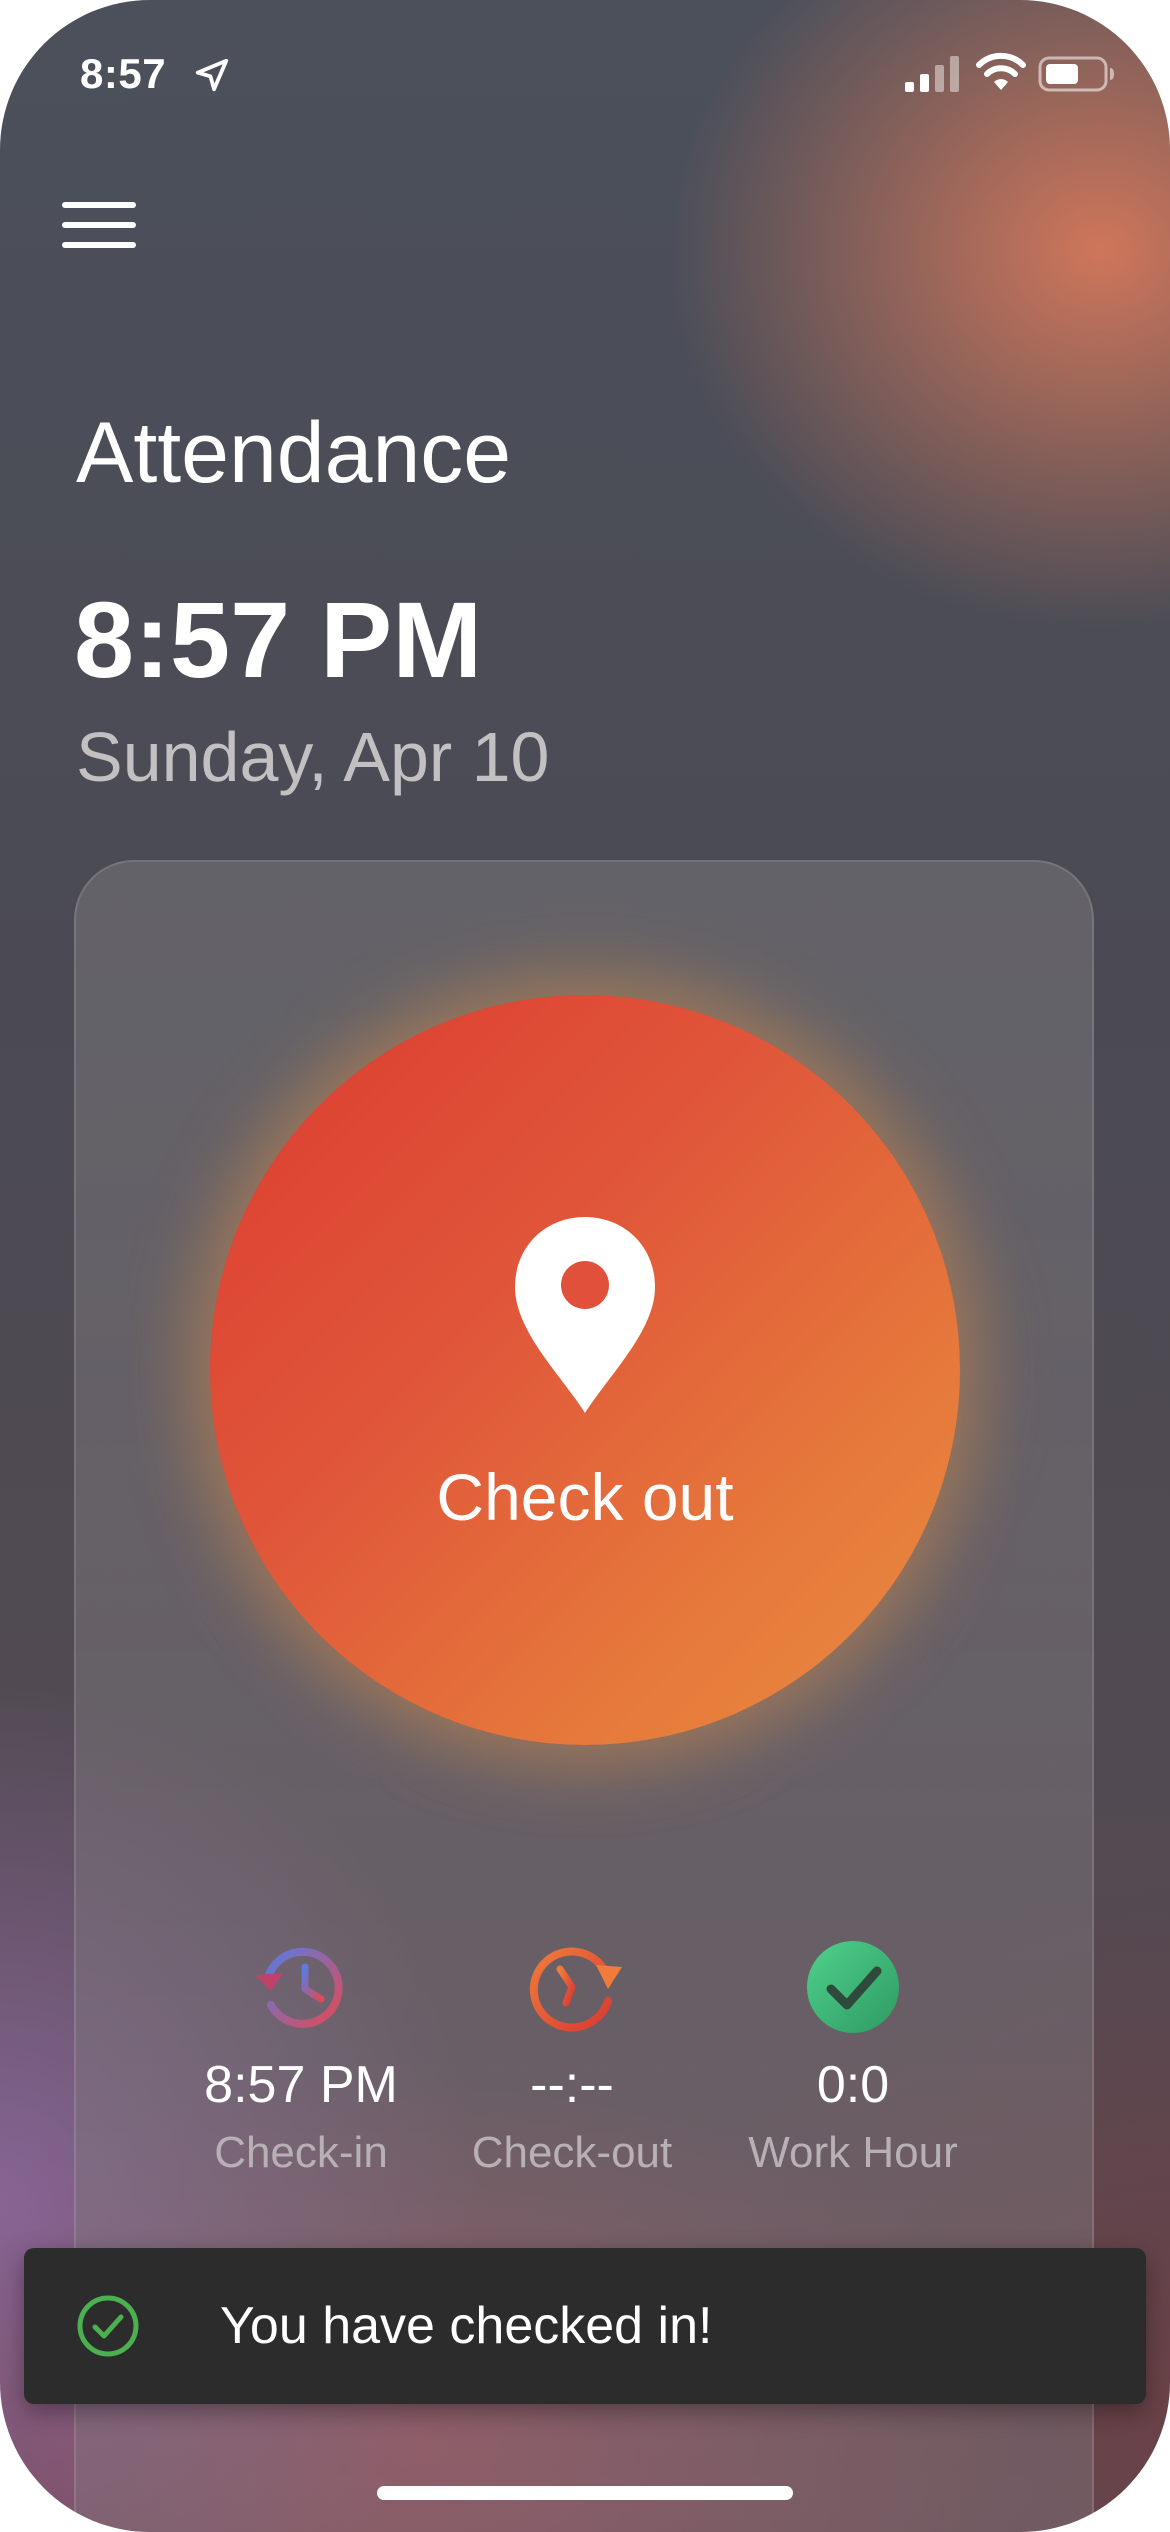  What do you see at coordinates (932, 74) in the screenshot?
I see `cellular-signal-icon` at bounding box center [932, 74].